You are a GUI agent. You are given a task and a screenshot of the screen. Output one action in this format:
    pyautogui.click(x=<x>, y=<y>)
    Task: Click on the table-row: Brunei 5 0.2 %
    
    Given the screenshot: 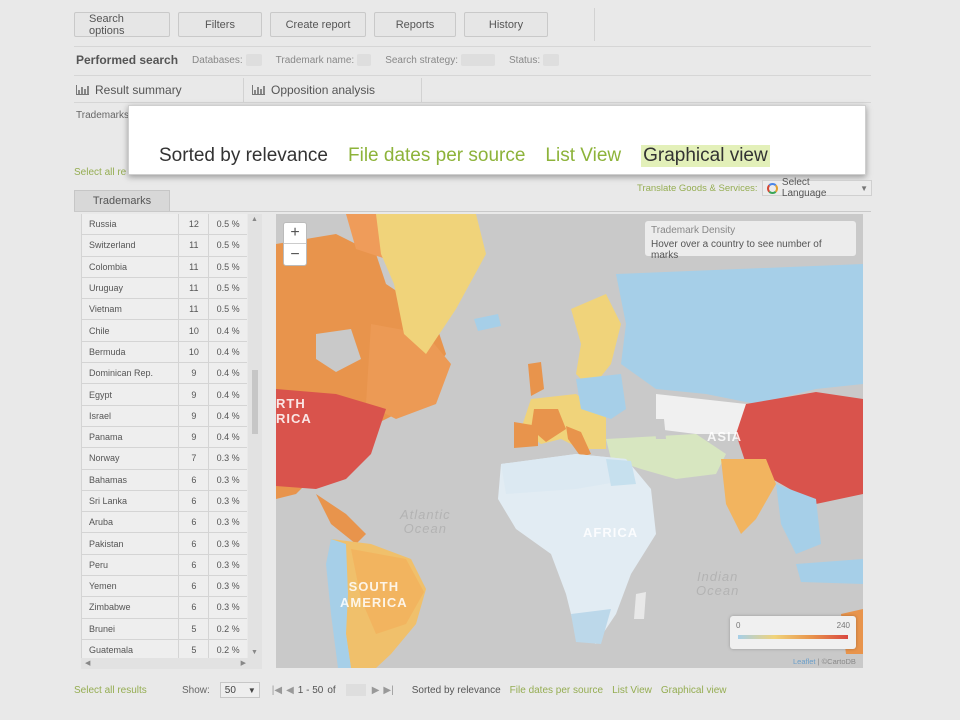 What is the action you would take?
    pyautogui.click(x=164, y=629)
    